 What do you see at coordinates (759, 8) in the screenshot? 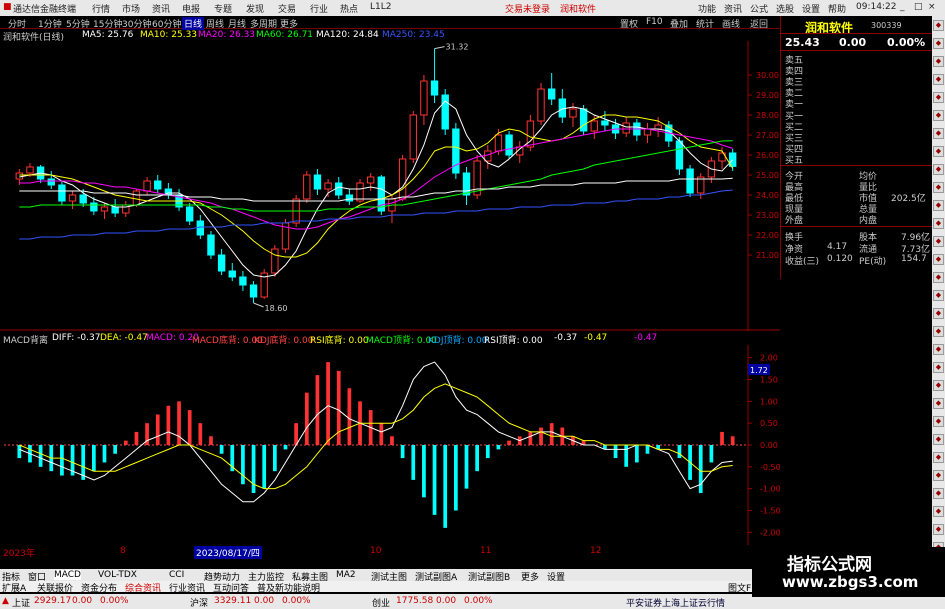
I see `menu-formula: 公式` at bounding box center [759, 8].